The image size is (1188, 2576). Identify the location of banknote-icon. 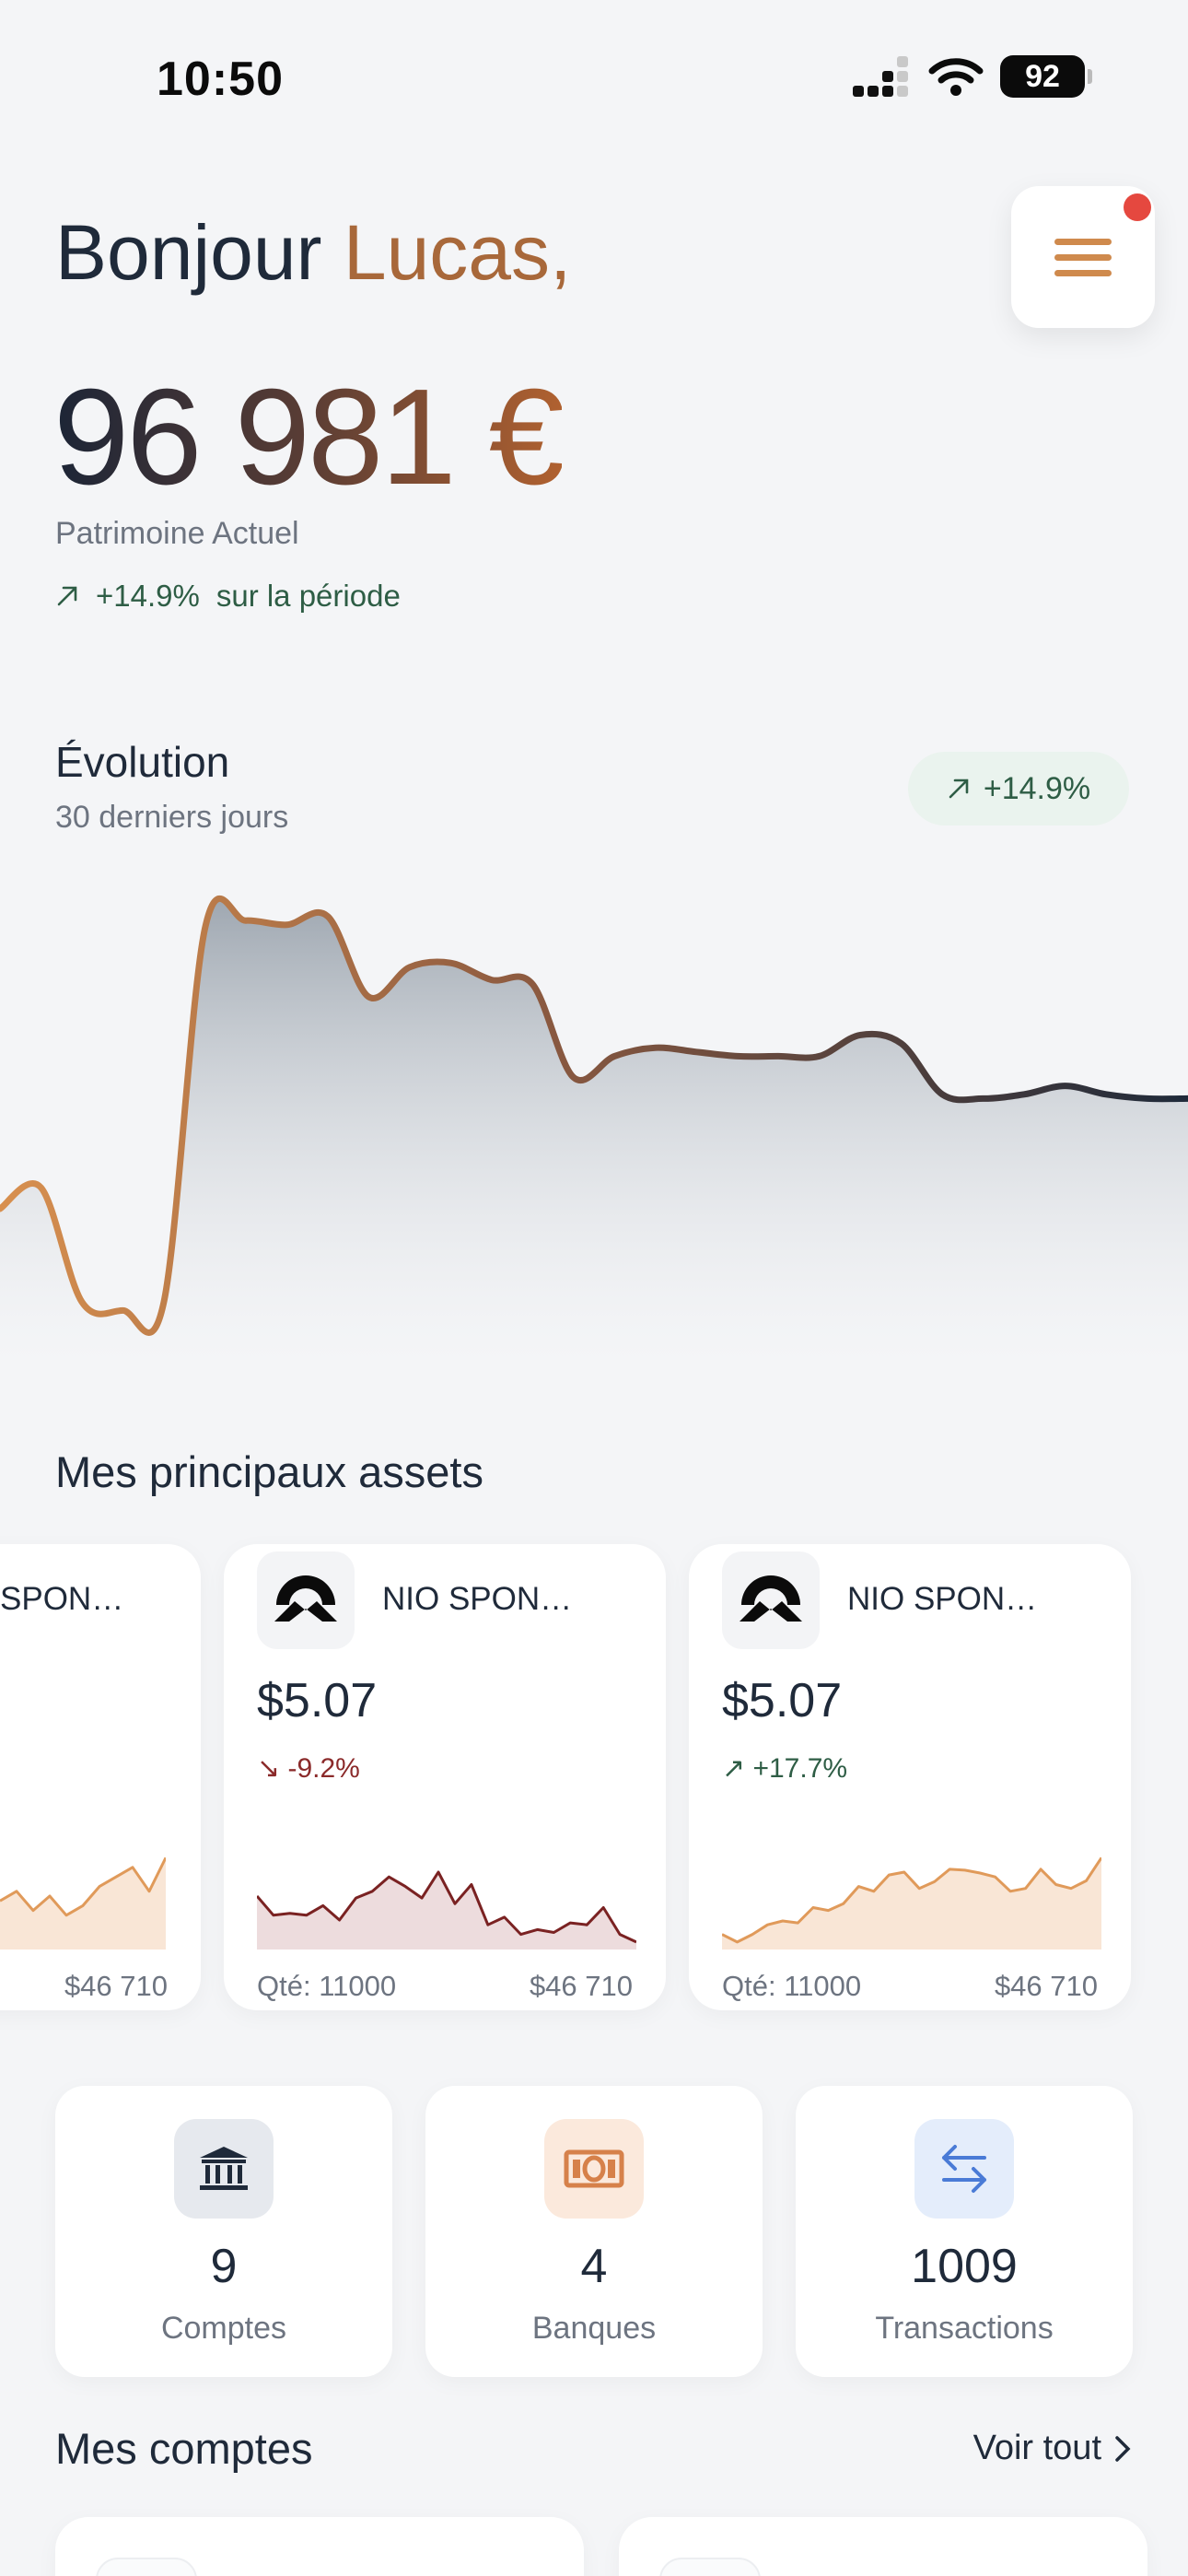
(594, 2169).